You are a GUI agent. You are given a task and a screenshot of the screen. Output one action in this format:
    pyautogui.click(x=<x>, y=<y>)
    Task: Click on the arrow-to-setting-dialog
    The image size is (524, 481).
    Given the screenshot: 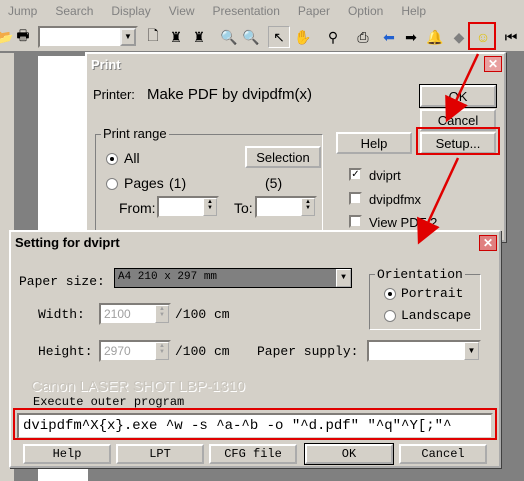 What is the action you would take?
    pyautogui.click(x=438, y=201)
    